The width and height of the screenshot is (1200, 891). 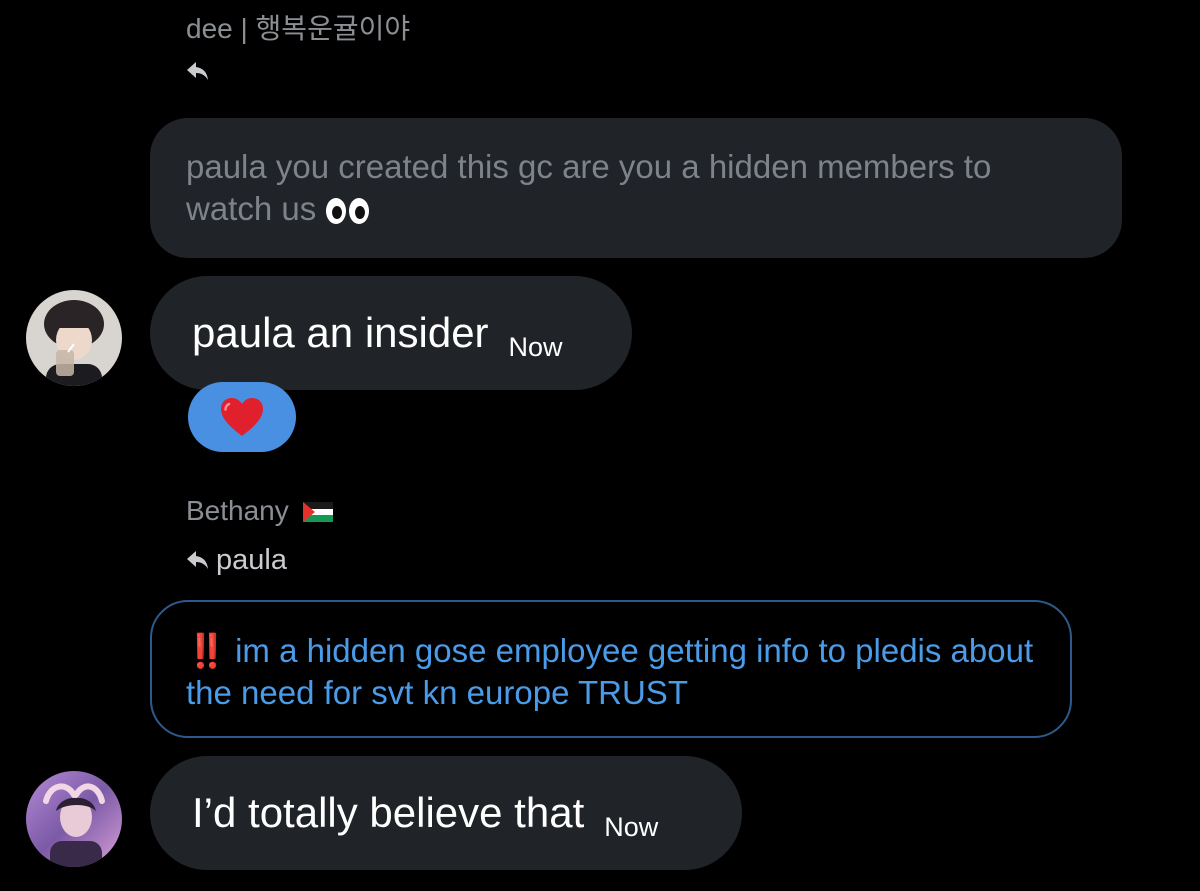 I want to click on reply-indicator, so click(x=202, y=71).